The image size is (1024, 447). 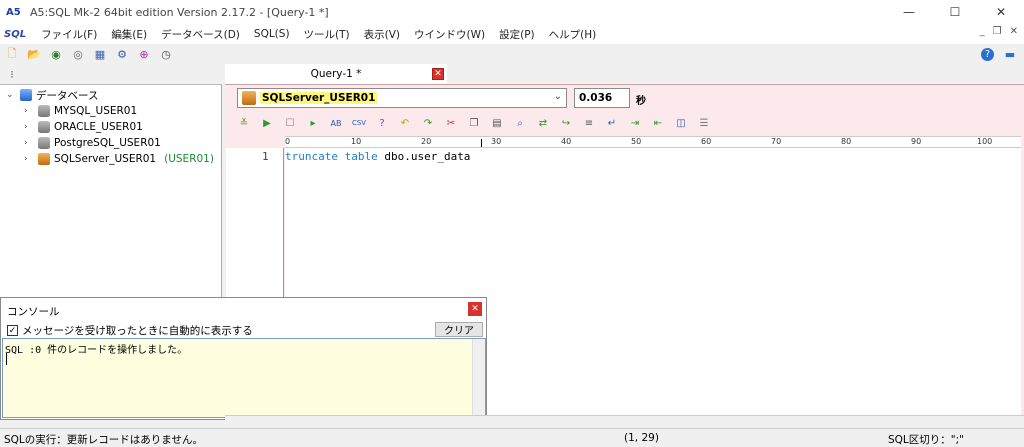 What do you see at coordinates (459, 329) in the screenshot?
I see `clear-button: クリア` at bounding box center [459, 329].